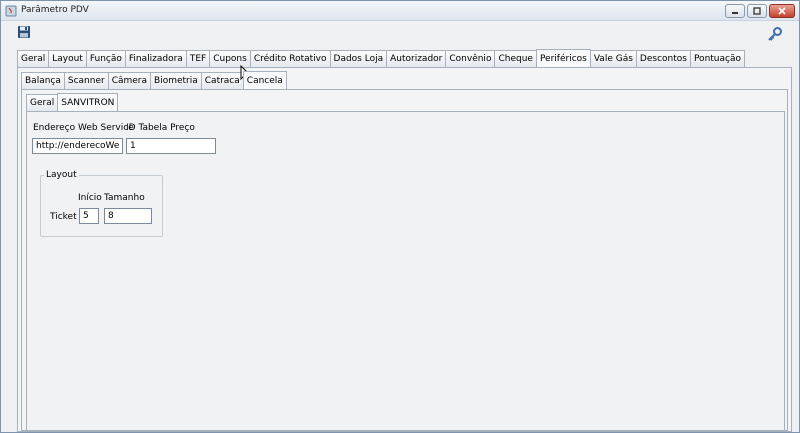 The image size is (800, 433). I want to click on tab-scanner: Scanner, so click(86, 80).